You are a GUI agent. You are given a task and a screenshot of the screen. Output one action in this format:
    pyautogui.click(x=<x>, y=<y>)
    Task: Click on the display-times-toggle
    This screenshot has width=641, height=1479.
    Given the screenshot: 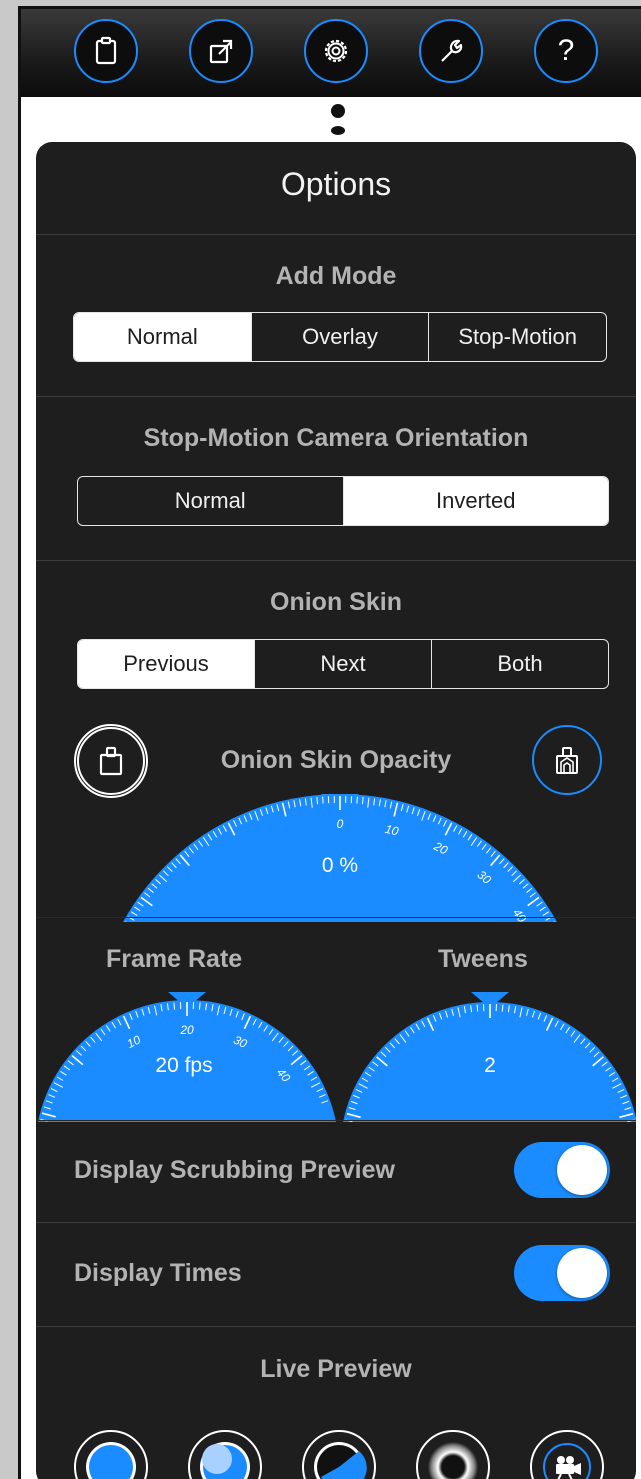 What is the action you would take?
    pyautogui.click(x=562, y=1273)
    